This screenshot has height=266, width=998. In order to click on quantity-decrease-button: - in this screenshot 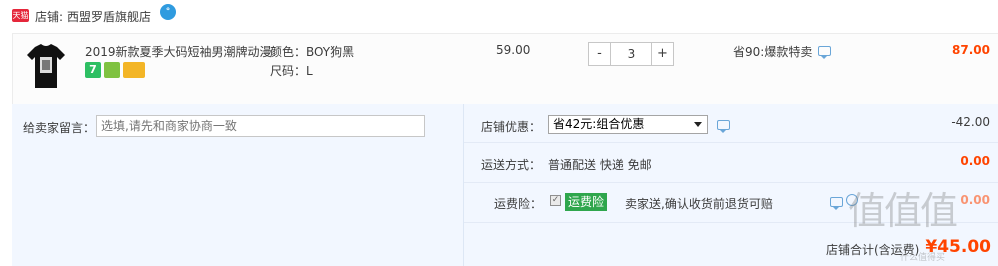, I will do `click(600, 54)`.